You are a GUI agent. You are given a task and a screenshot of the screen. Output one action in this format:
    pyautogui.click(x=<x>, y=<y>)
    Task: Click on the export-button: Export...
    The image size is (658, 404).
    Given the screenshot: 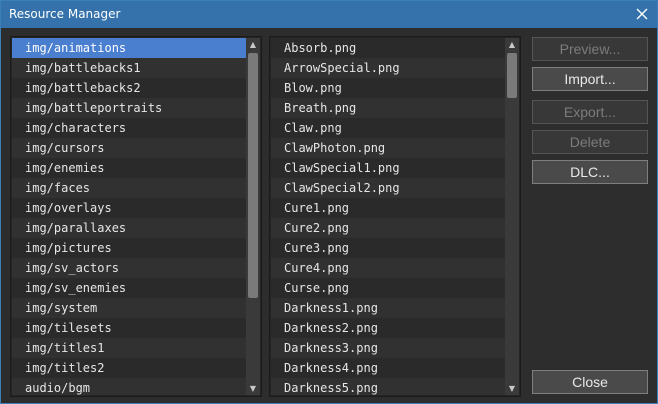 What is the action you would take?
    pyautogui.click(x=590, y=112)
    